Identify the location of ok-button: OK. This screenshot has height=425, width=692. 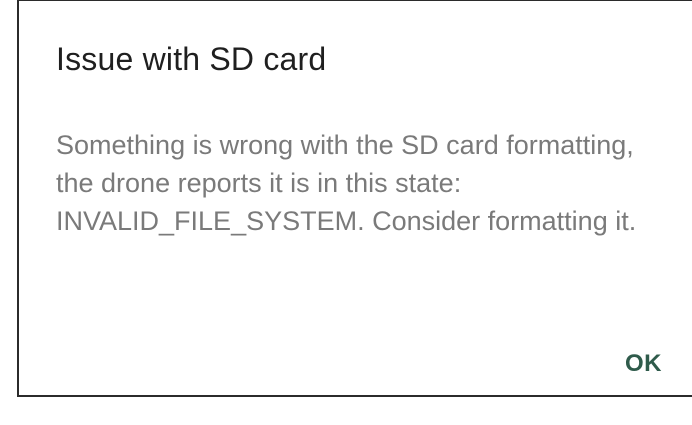
(643, 364).